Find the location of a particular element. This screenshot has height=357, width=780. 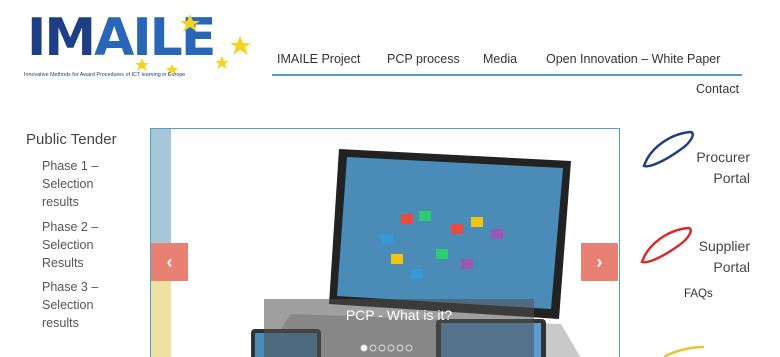

slider-prev-button: ‹ is located at coordinates (169, 262).